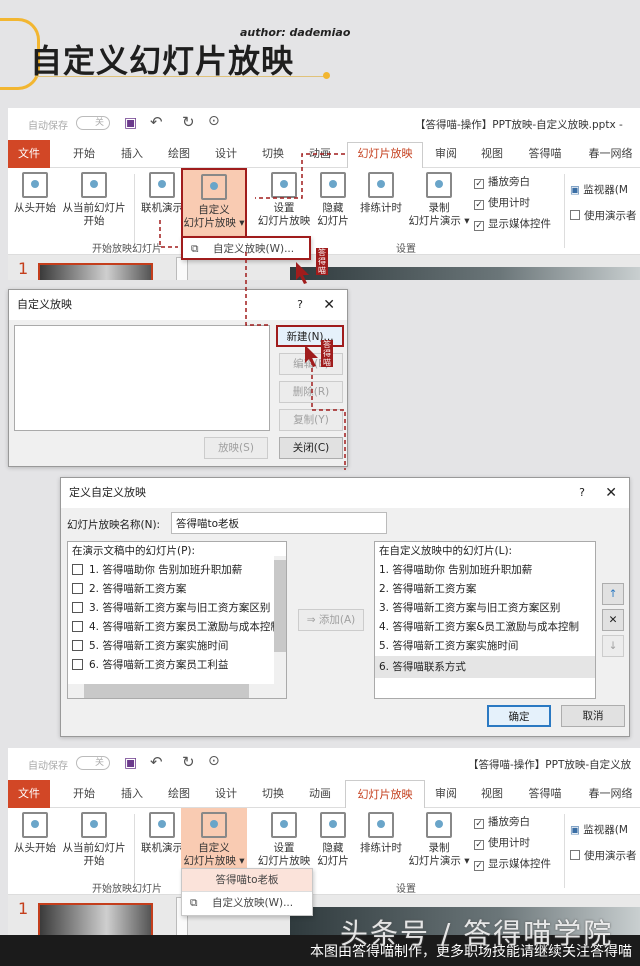  Describe the element at coordinates (328, 412) in the screenshot. I see `dashed-arrow-to-dialog` at that location.